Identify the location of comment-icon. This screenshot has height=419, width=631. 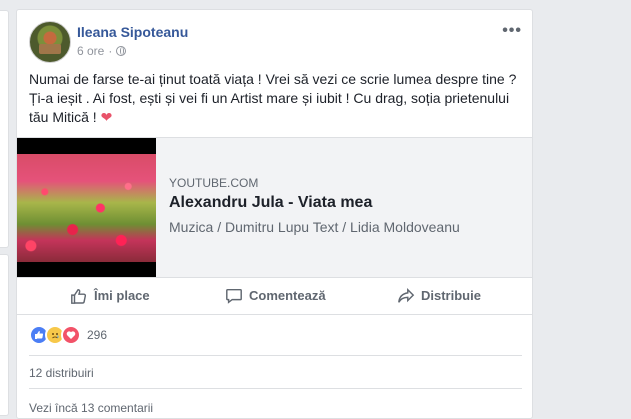
(234, 296).